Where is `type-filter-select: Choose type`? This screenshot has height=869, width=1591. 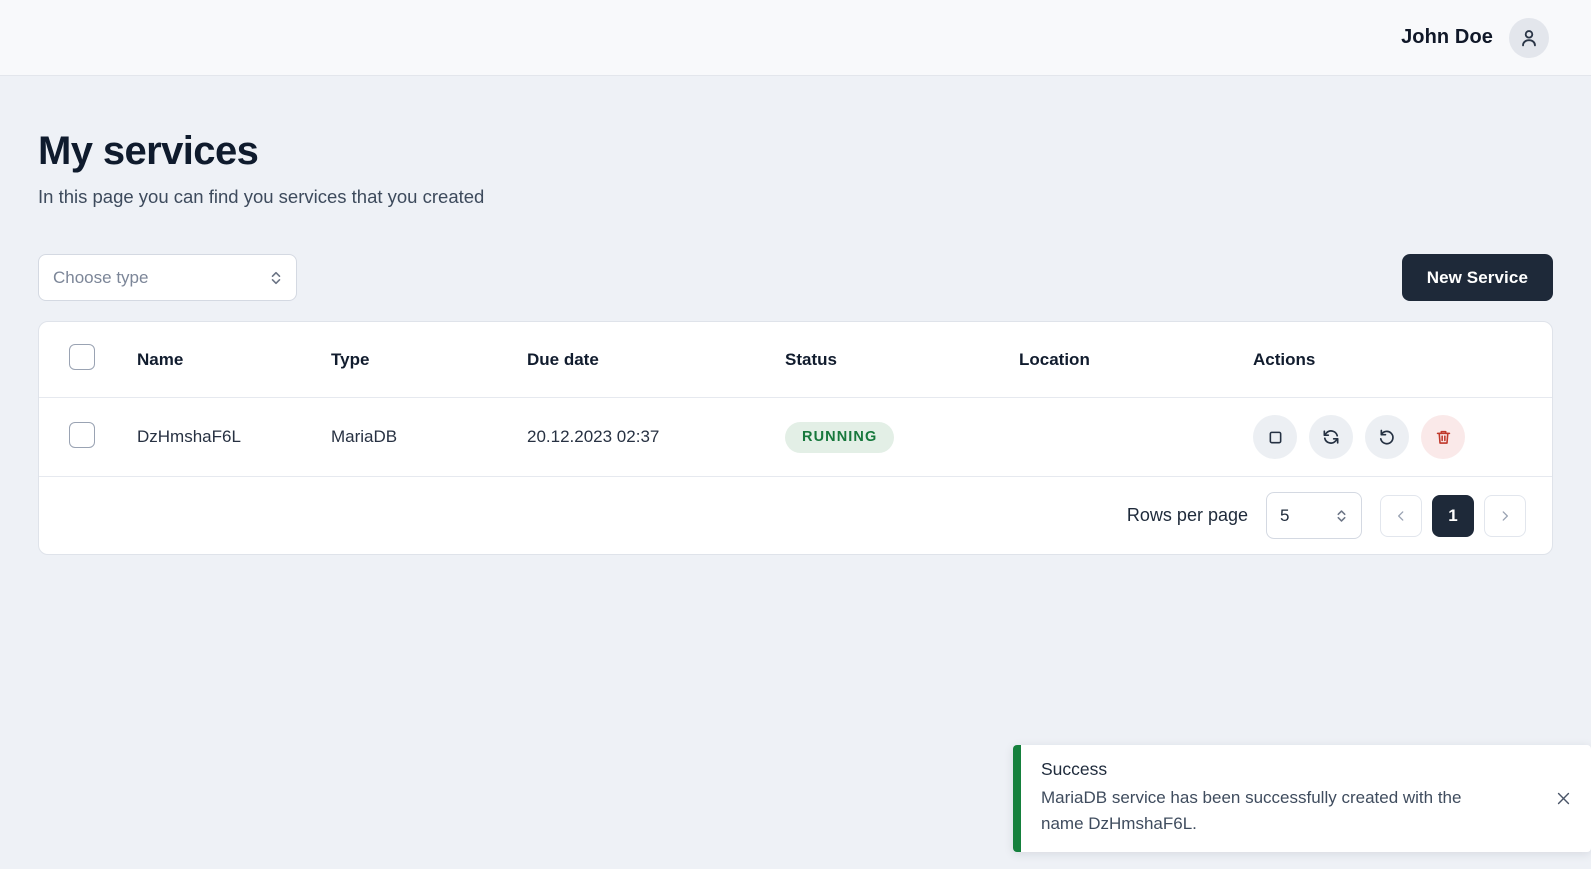
type-filter-select: Choose type is located at coordinates (167, 277).